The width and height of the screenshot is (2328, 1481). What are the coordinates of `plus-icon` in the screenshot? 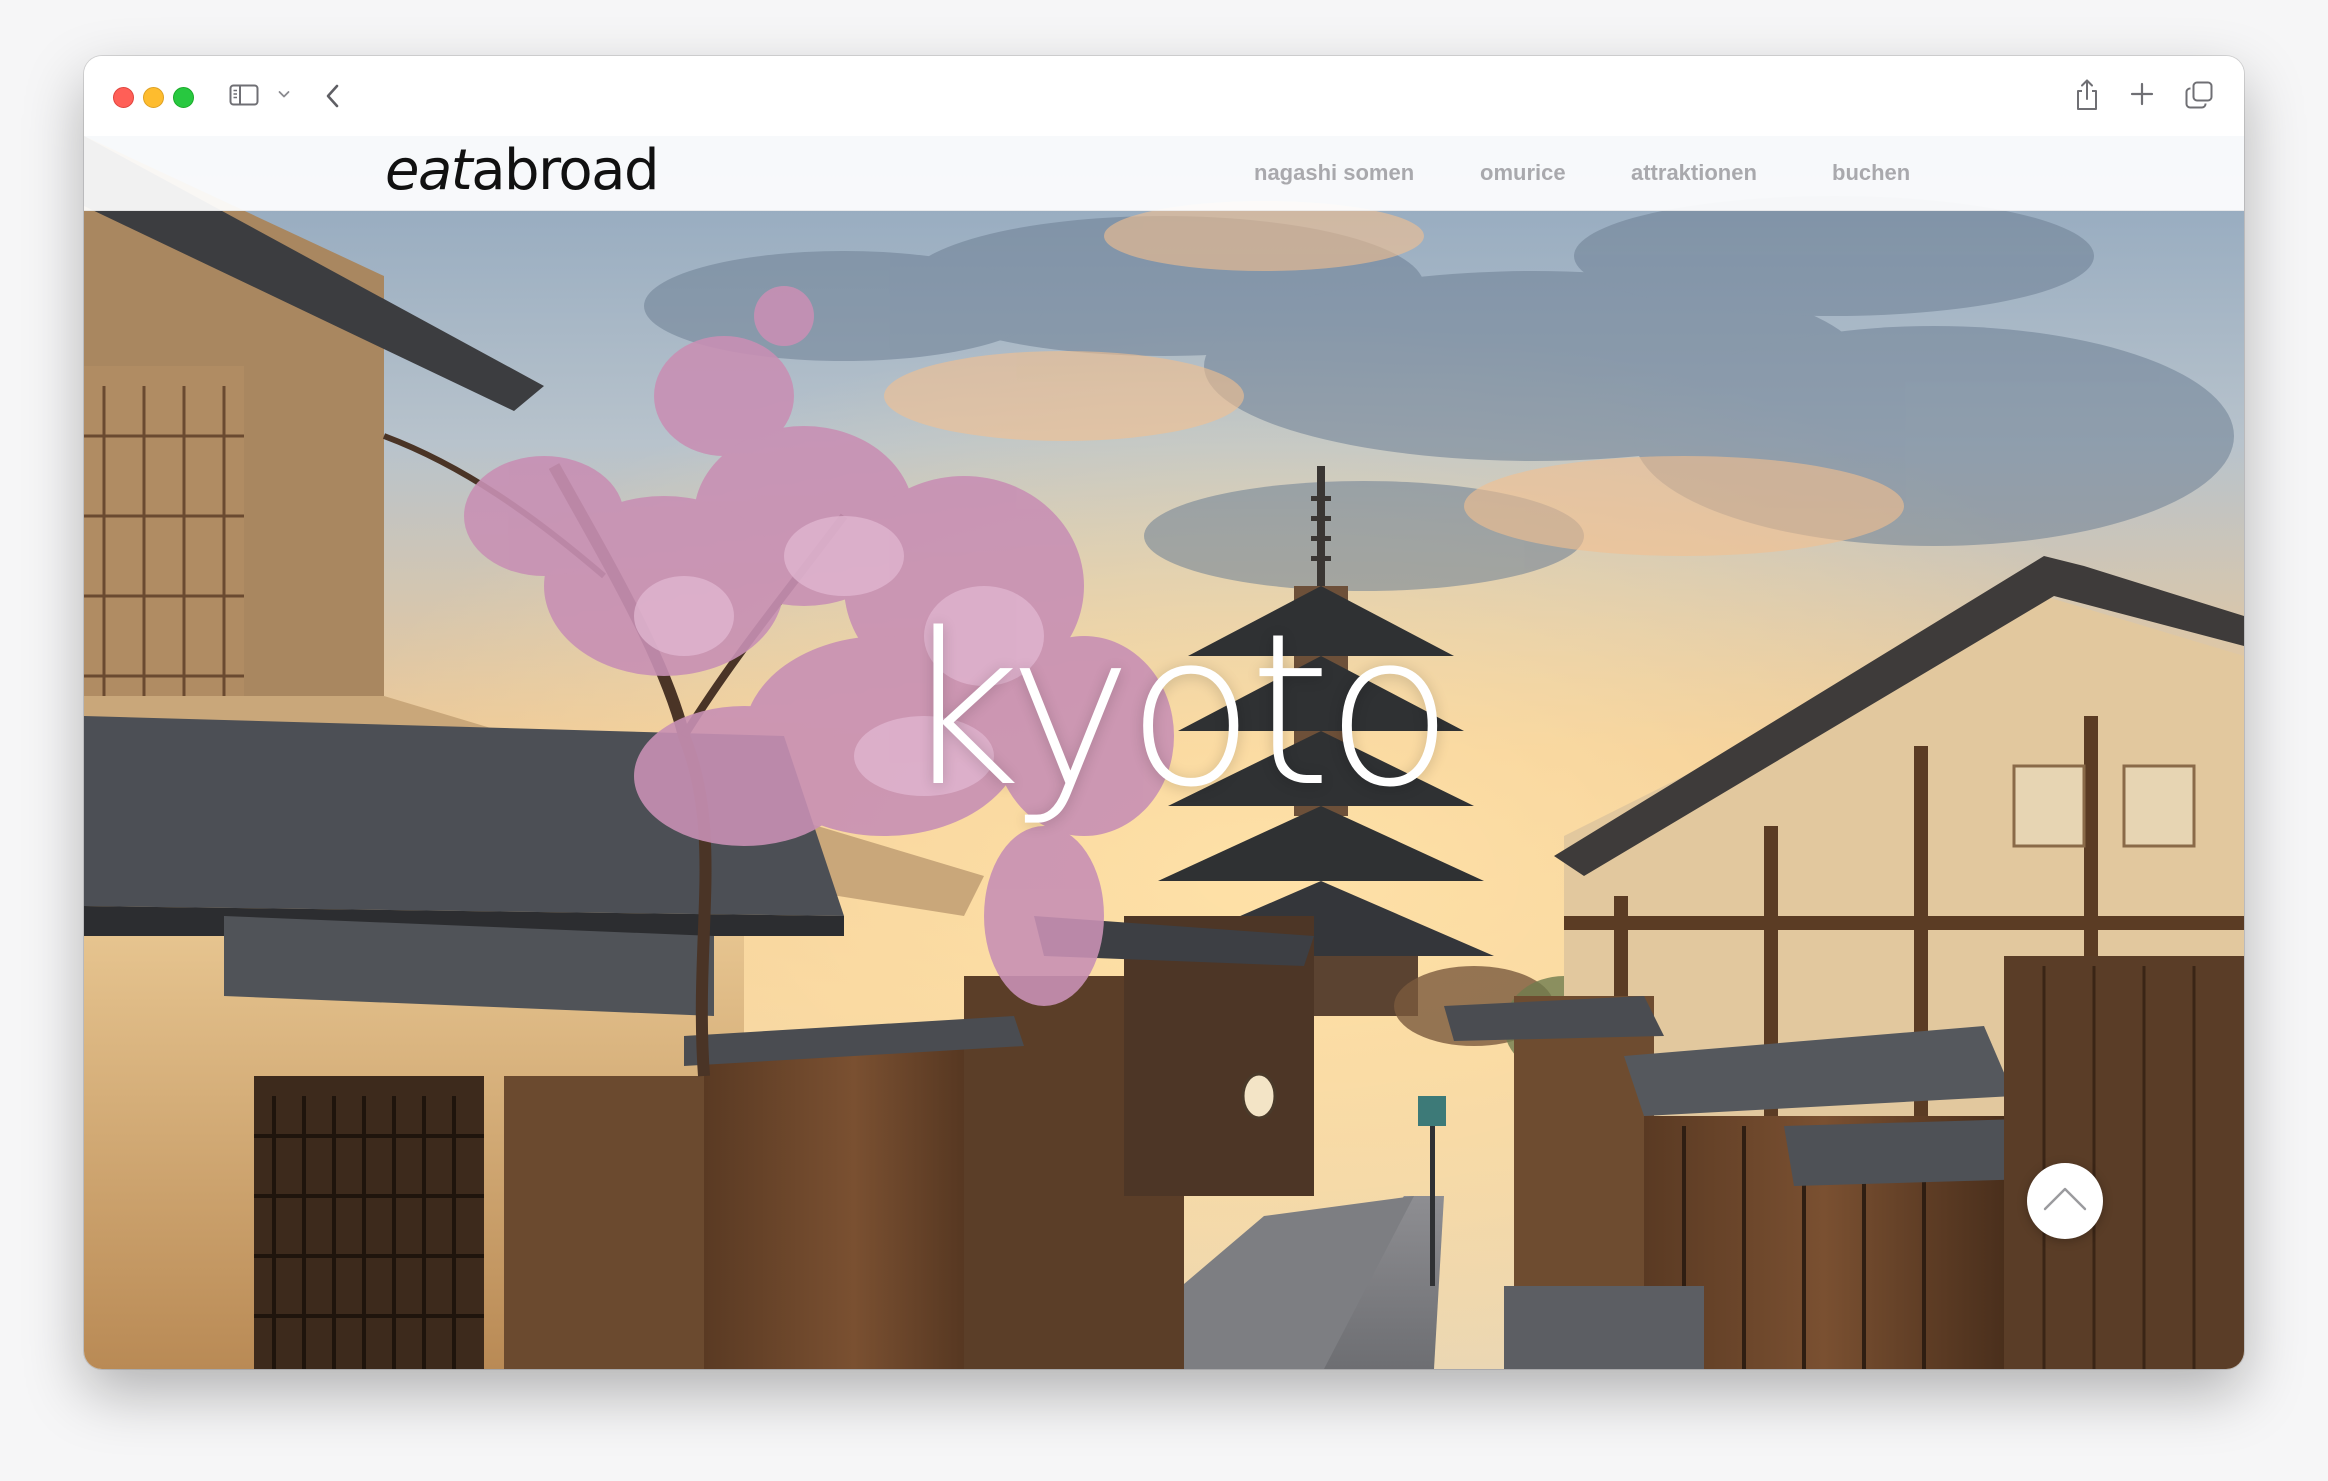 It's located at (2142, 94).